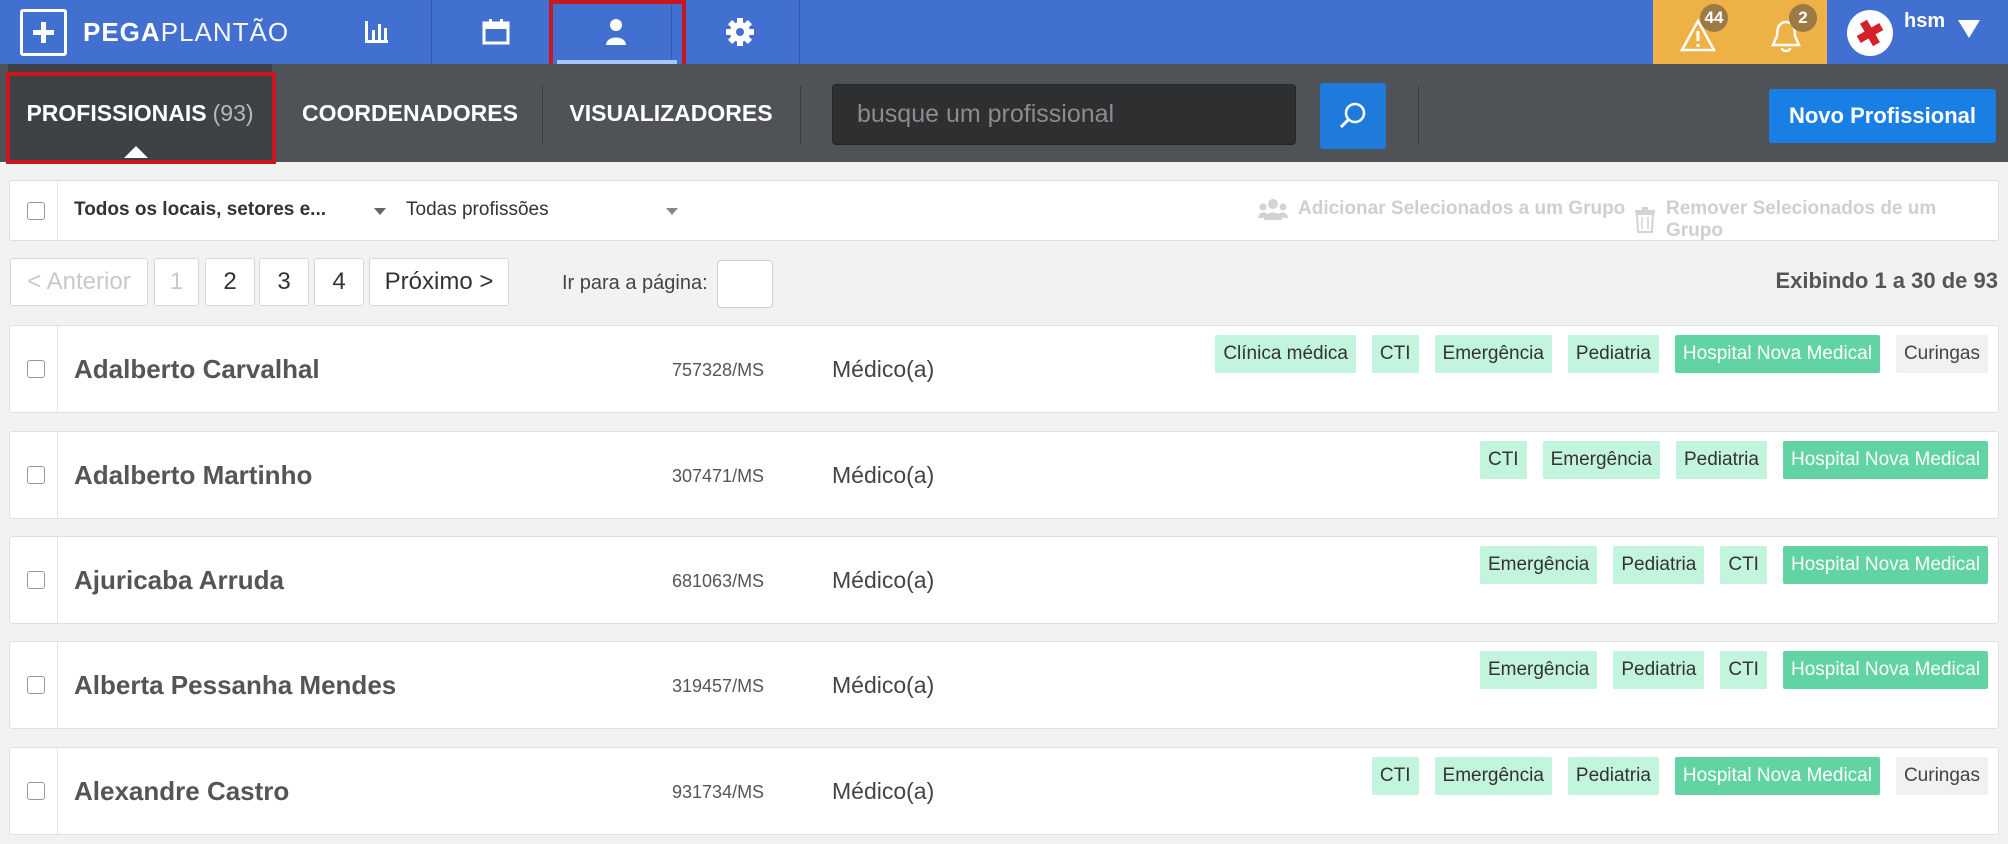  I want to click on add-to-group-button: Adicionar Selecionados a um Grupo, so click(1441, 209).